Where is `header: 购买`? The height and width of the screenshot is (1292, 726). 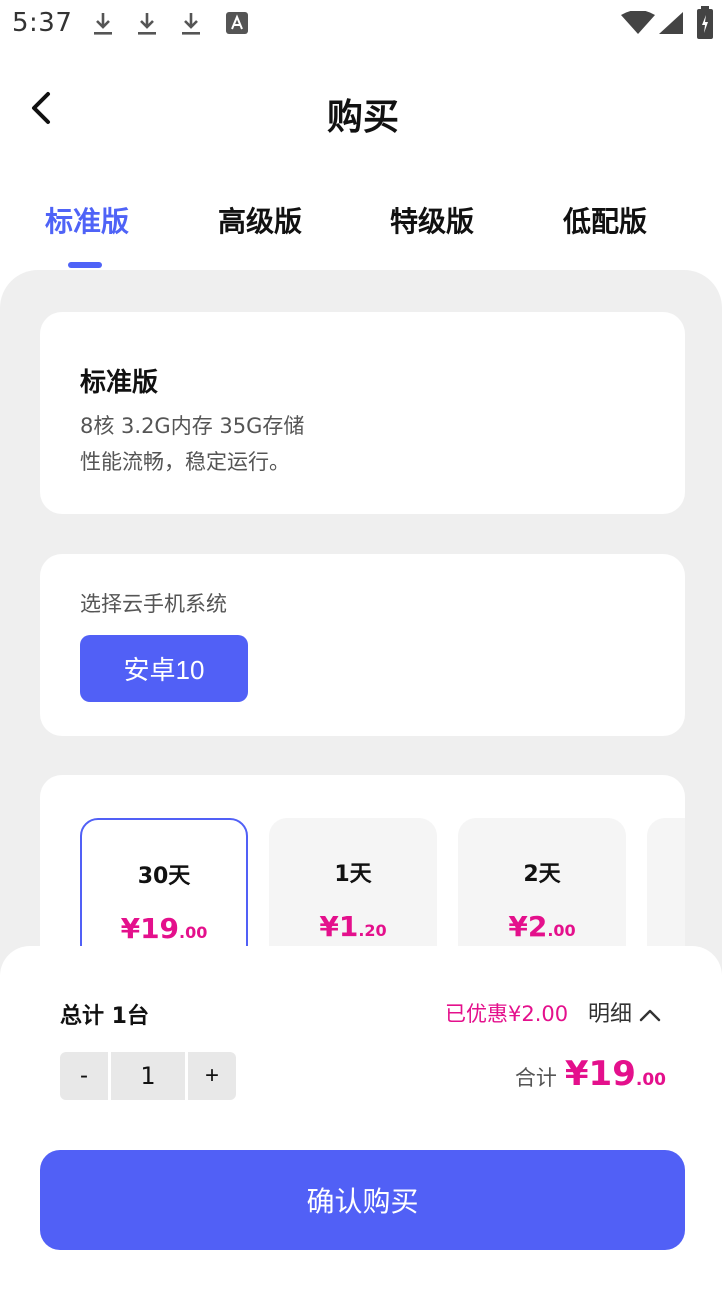
header: 购买 is located at coordinates (363, 110).